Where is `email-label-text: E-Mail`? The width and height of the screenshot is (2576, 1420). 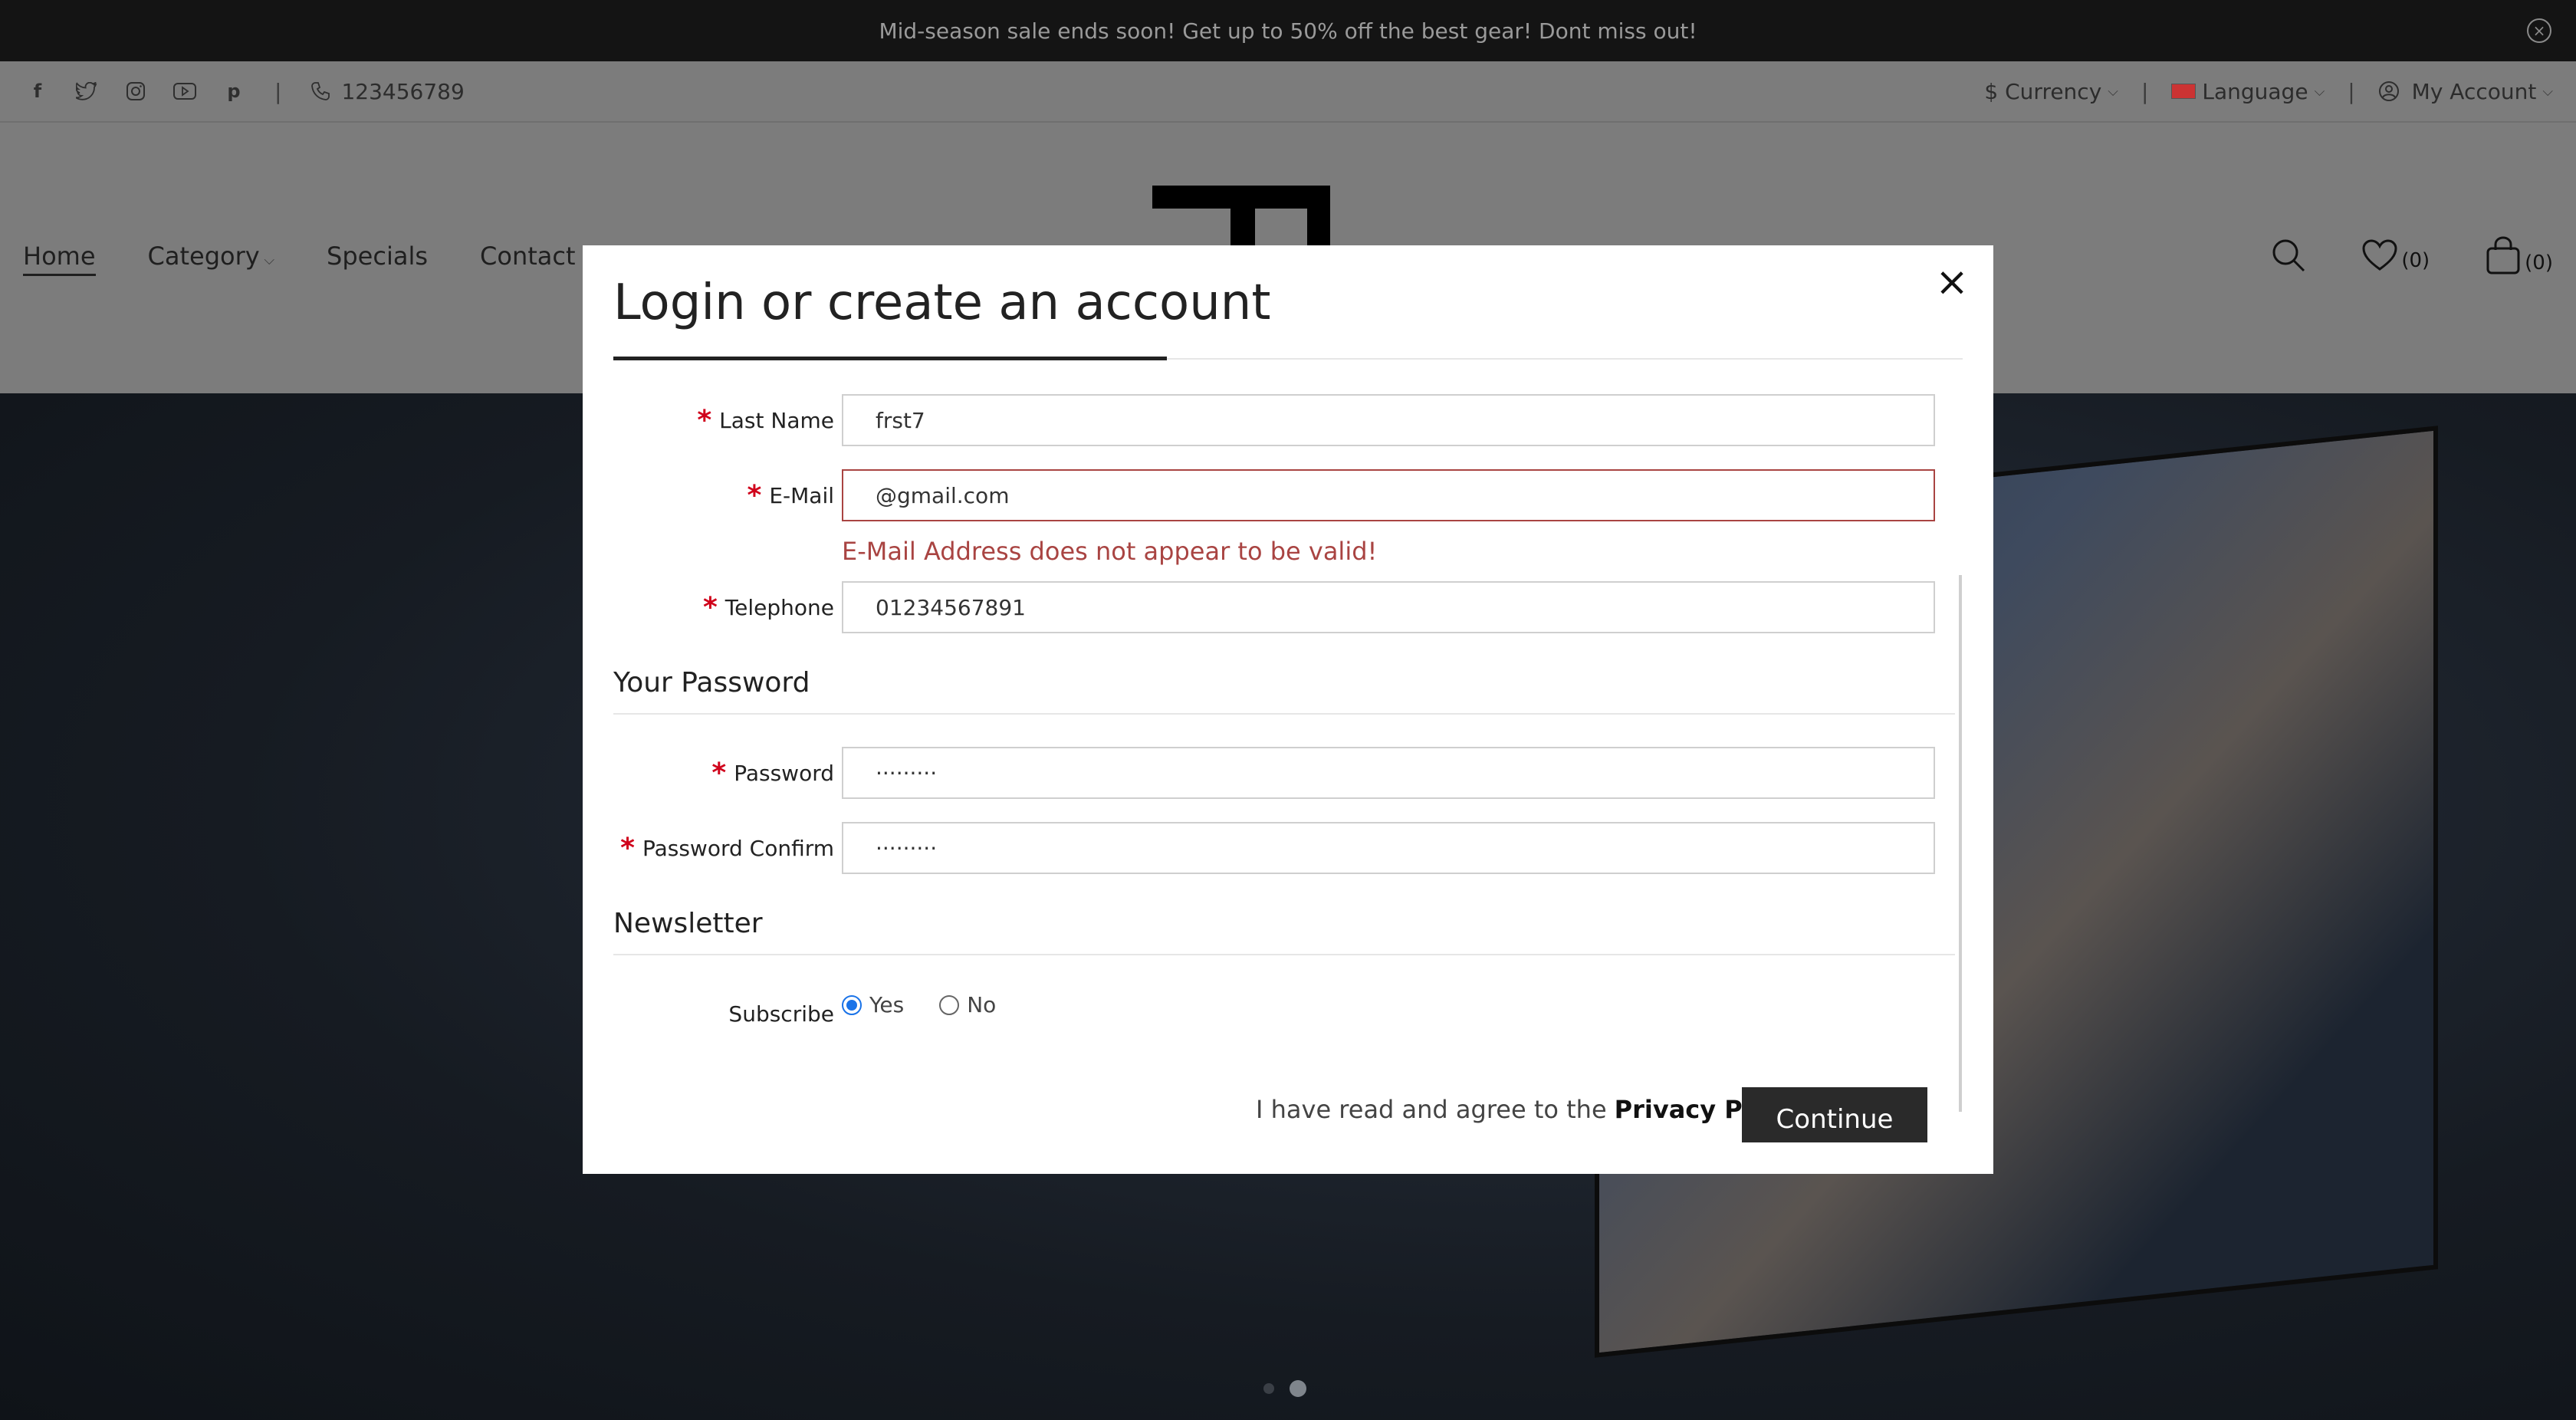
email-label-text: E-Mail is located at coordinates (802, 495).